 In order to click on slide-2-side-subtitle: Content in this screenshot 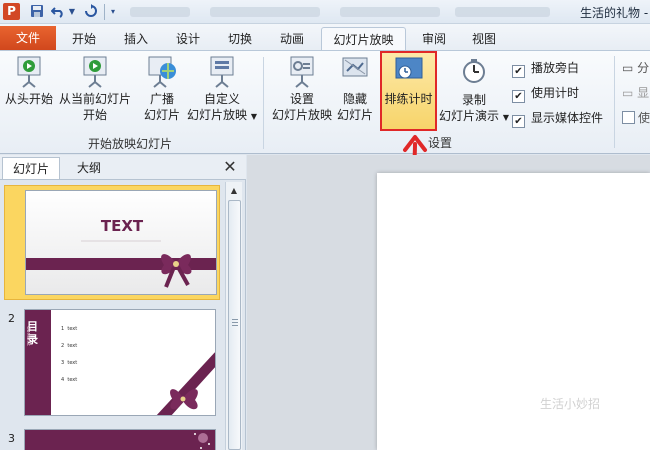, I will do `click(28, 336)`.